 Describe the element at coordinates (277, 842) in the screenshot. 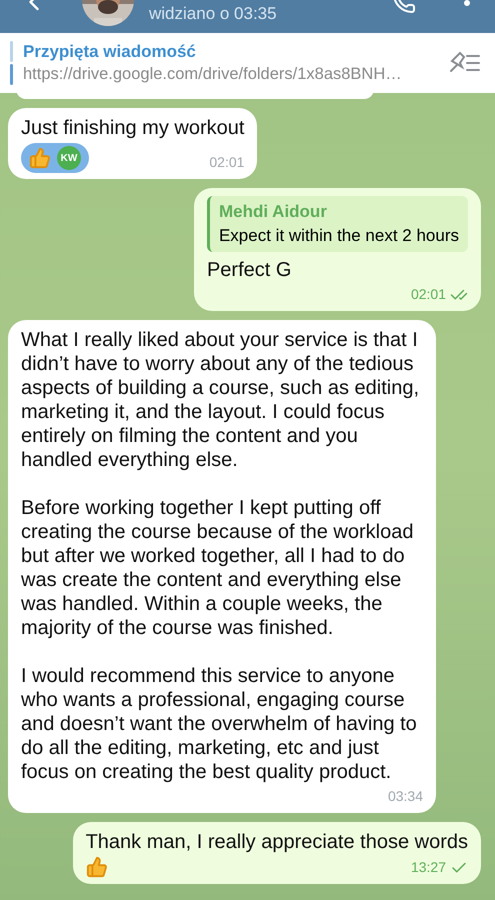

I see `message-text: Thank man, I really appreciate those words` at that location.